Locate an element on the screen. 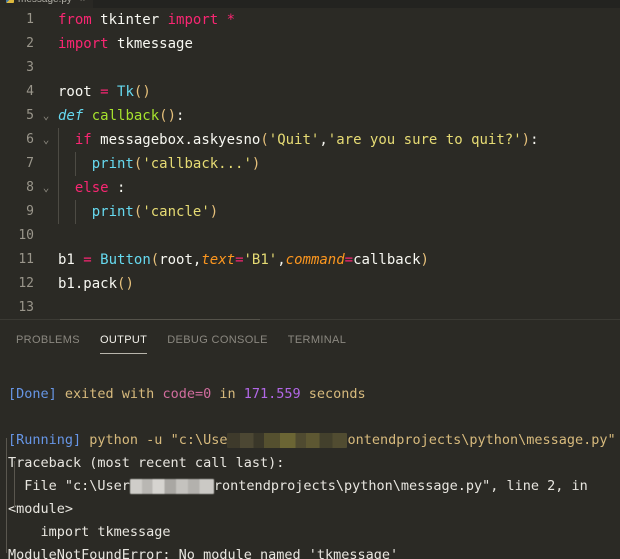 This screenshot has height=559, width=620. code-text: print('callback...') is located at coordinates (159, 164).